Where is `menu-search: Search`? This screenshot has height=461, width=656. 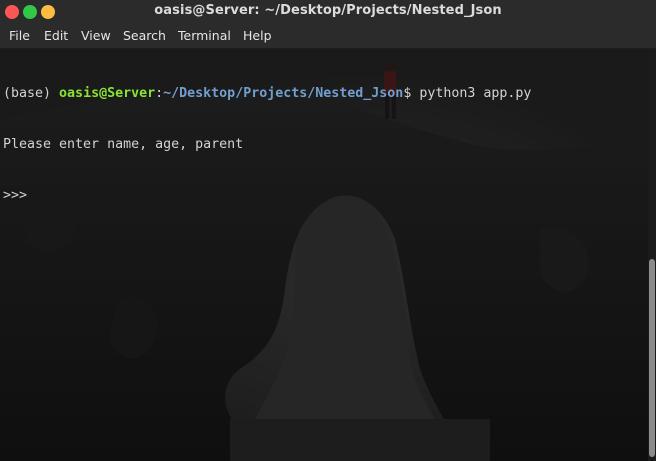 menu-search: Search is located at coordinates (144, 35).